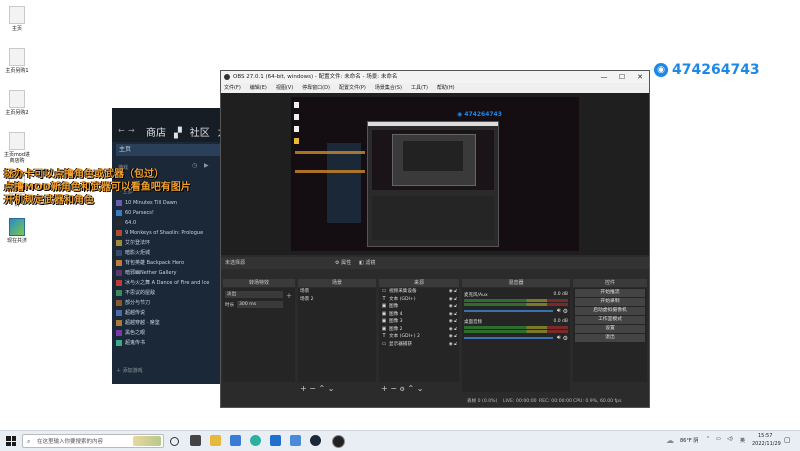 This screenshot has height=451, width=800. I want to click on source-item: T 文本 (GDI+) ◉ 🔓︎, so click(419, 300).